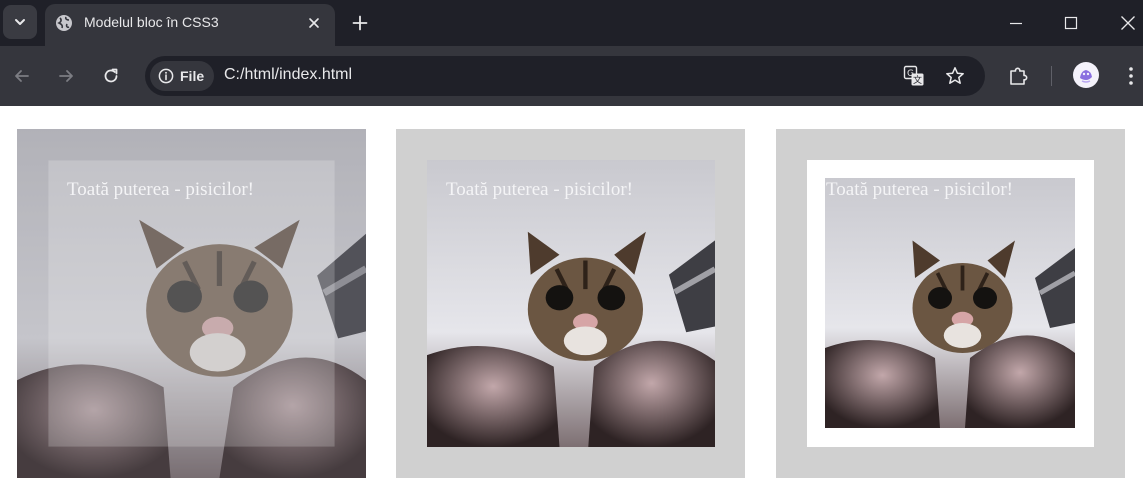  Describe the element at coordinates (288, 75) in the screenshot. I see `url-text: C:/html/index.html` at that location.